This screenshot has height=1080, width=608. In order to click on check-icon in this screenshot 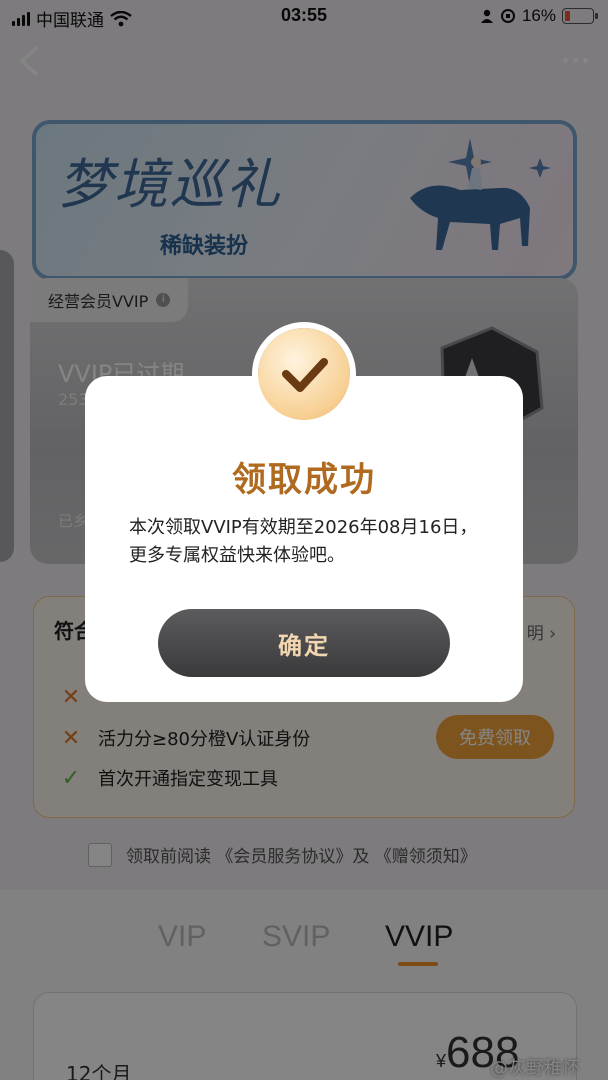, I will do `click(305, 375)`.